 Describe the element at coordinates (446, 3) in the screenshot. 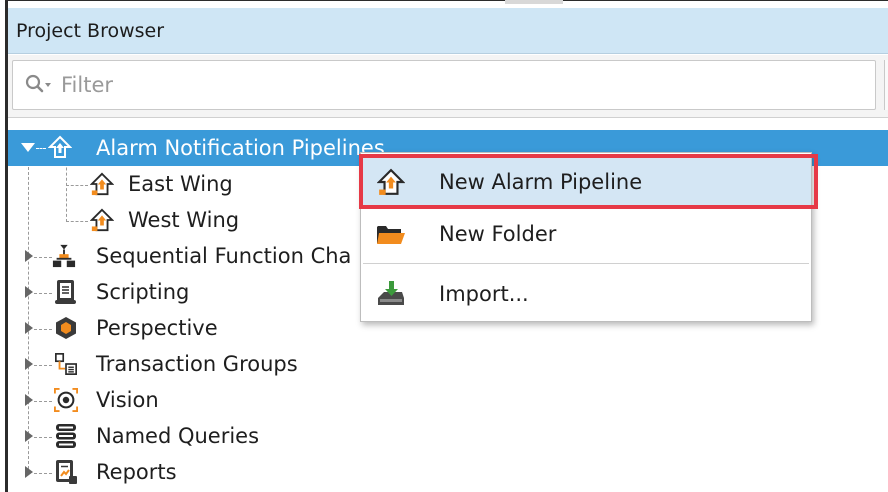

I see `window-top-border` at that location.